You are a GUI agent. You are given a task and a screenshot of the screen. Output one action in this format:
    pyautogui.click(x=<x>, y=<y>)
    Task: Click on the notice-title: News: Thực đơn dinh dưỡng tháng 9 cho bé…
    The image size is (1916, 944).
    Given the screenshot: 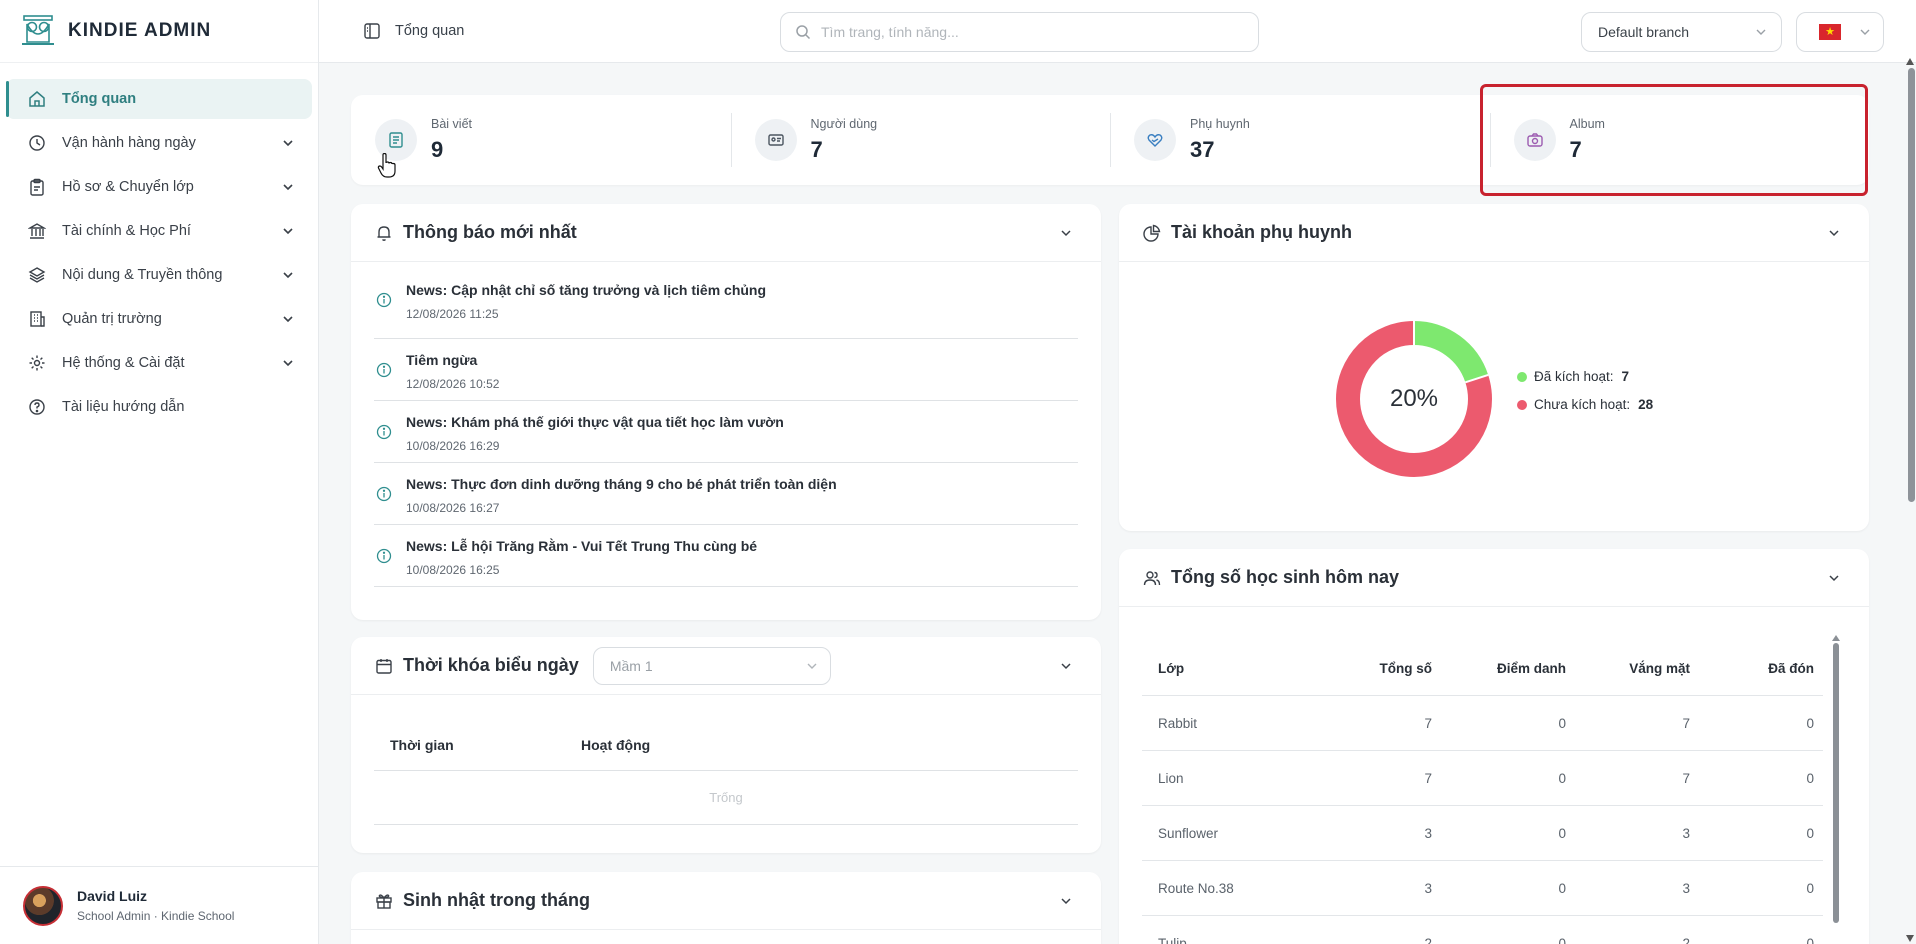 What is the action you would take?
    pyautogui.click(x=621, y=484)
    